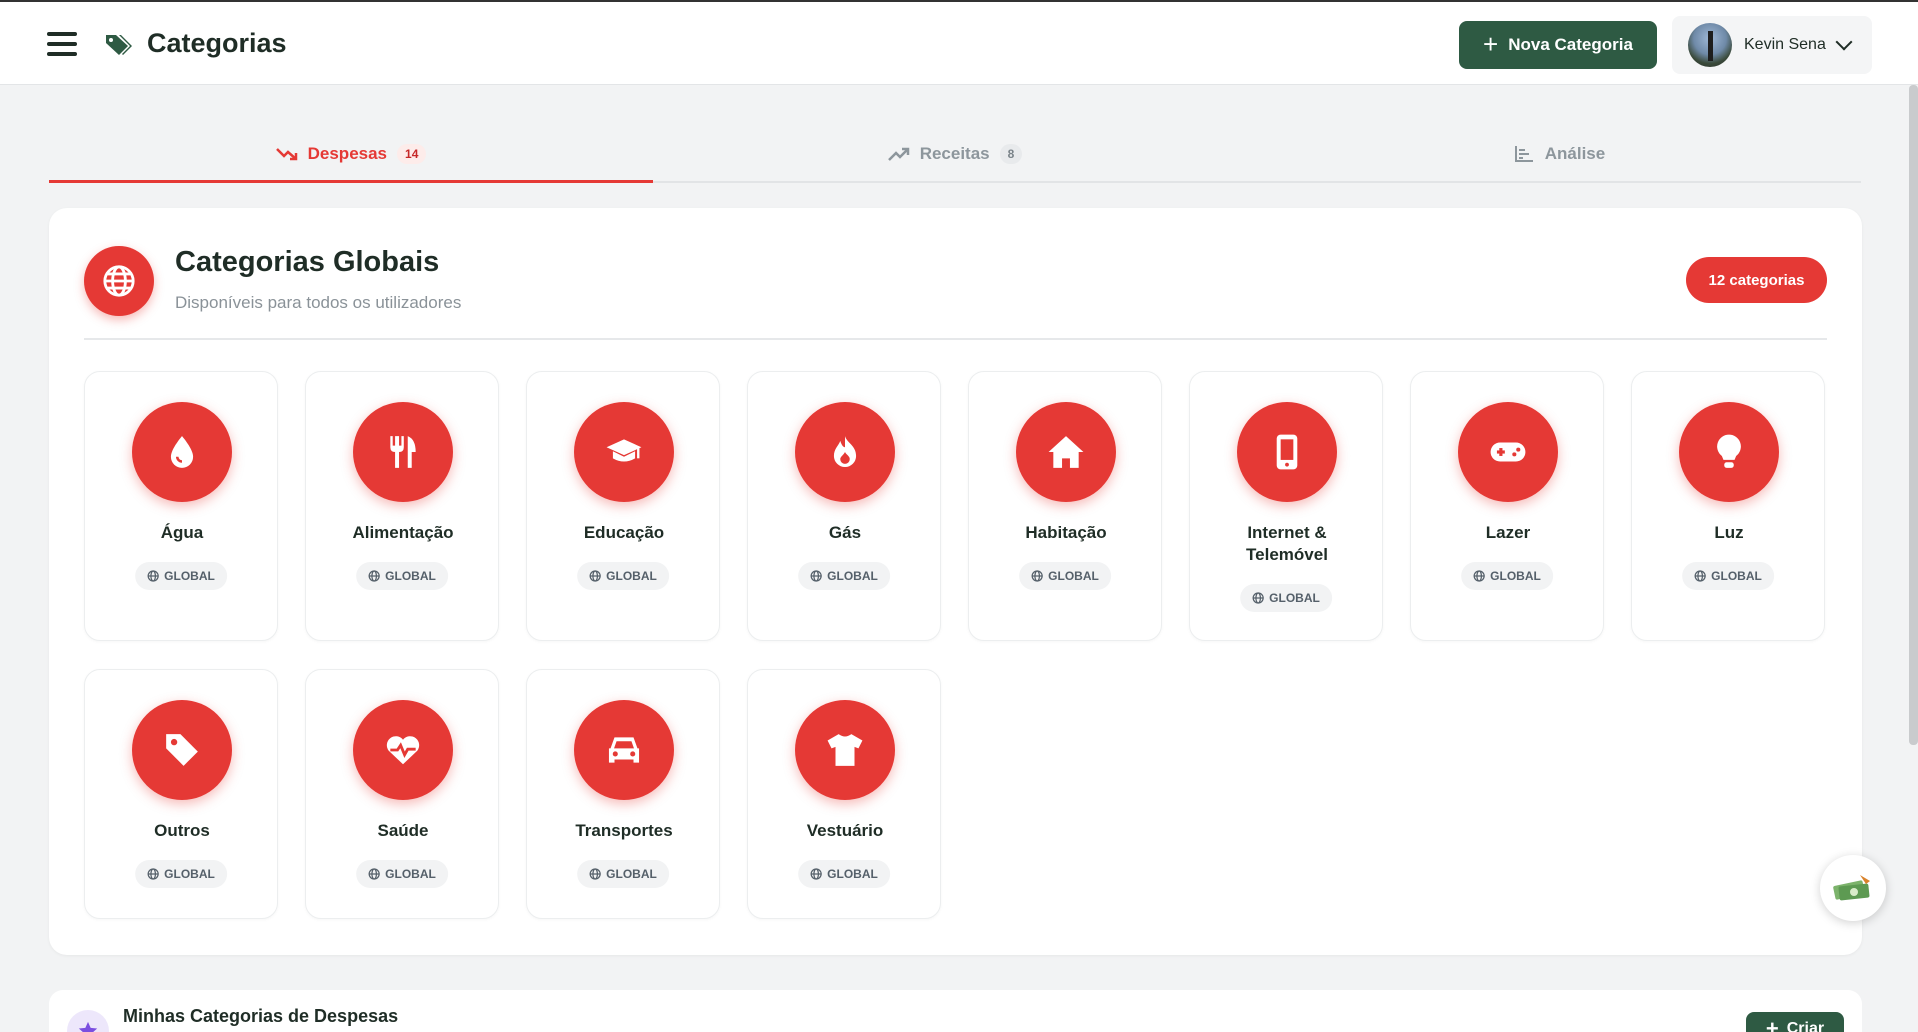  I want to click on tab-label: Despesas, so click(347, 153).